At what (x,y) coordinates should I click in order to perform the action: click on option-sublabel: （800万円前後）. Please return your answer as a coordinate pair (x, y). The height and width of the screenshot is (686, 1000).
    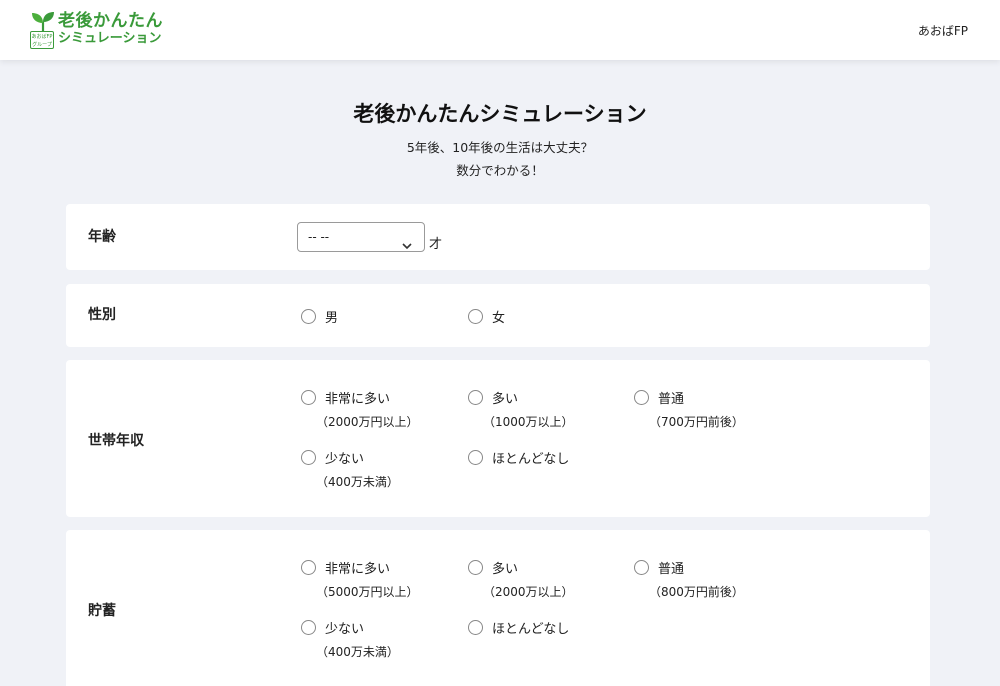
    Looking at the image, I should click on (696, 592).